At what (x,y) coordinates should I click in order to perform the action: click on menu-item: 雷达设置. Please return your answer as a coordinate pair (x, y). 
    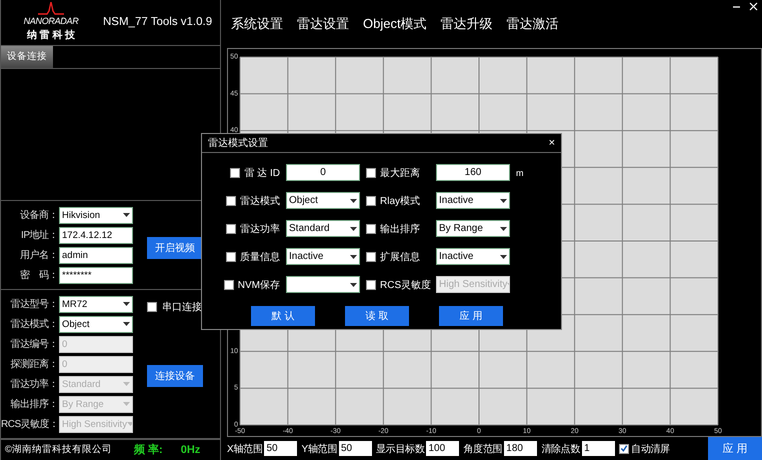
    Looking at the image, I should click on (323, 24).